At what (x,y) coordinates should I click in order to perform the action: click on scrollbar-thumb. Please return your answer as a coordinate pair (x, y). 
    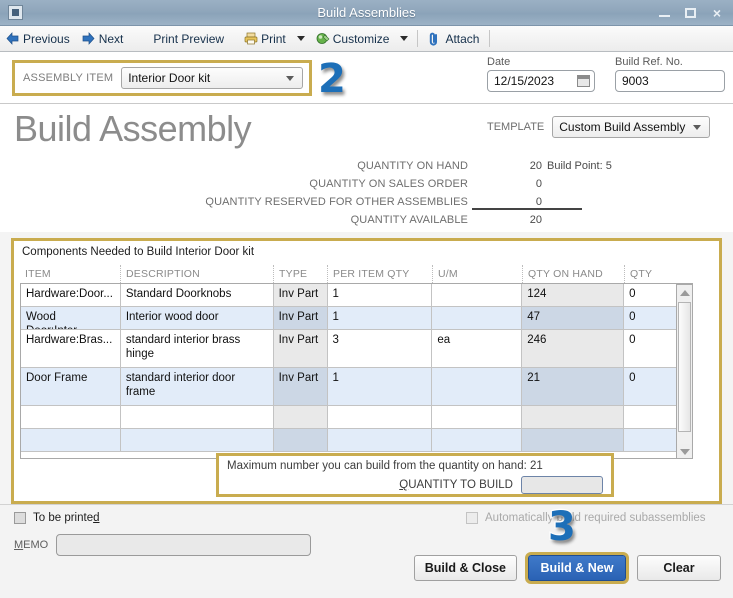
    Looking at the image, I should click on (684, 367).